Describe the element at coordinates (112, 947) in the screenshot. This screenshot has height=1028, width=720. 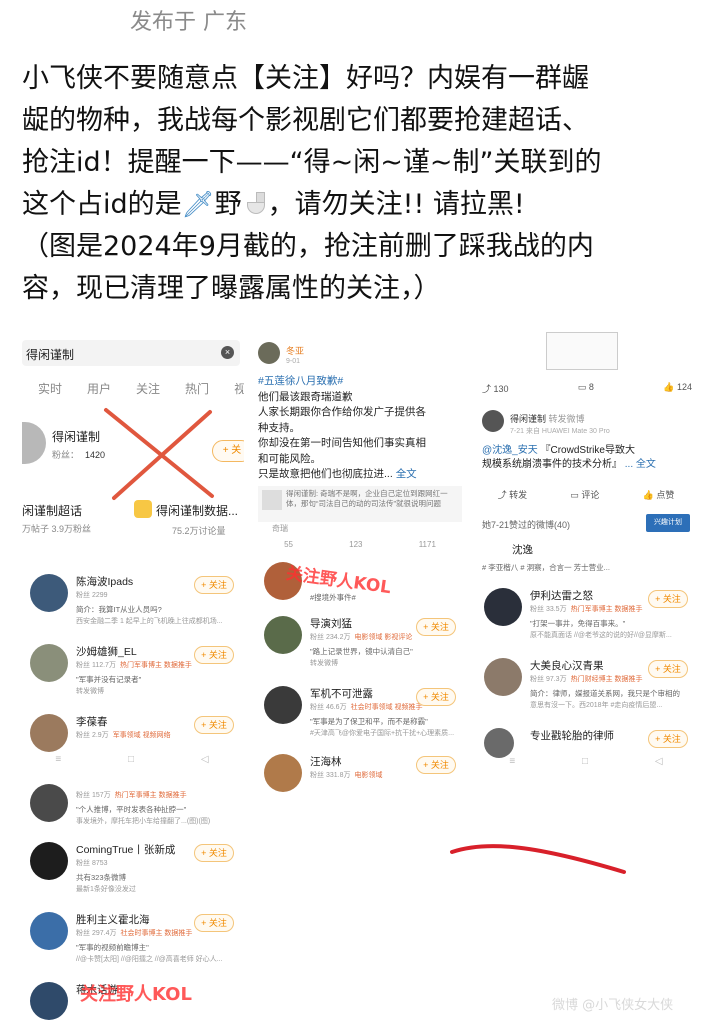
I see `user-desc: "军事的视频前瞻博主"` at that location.